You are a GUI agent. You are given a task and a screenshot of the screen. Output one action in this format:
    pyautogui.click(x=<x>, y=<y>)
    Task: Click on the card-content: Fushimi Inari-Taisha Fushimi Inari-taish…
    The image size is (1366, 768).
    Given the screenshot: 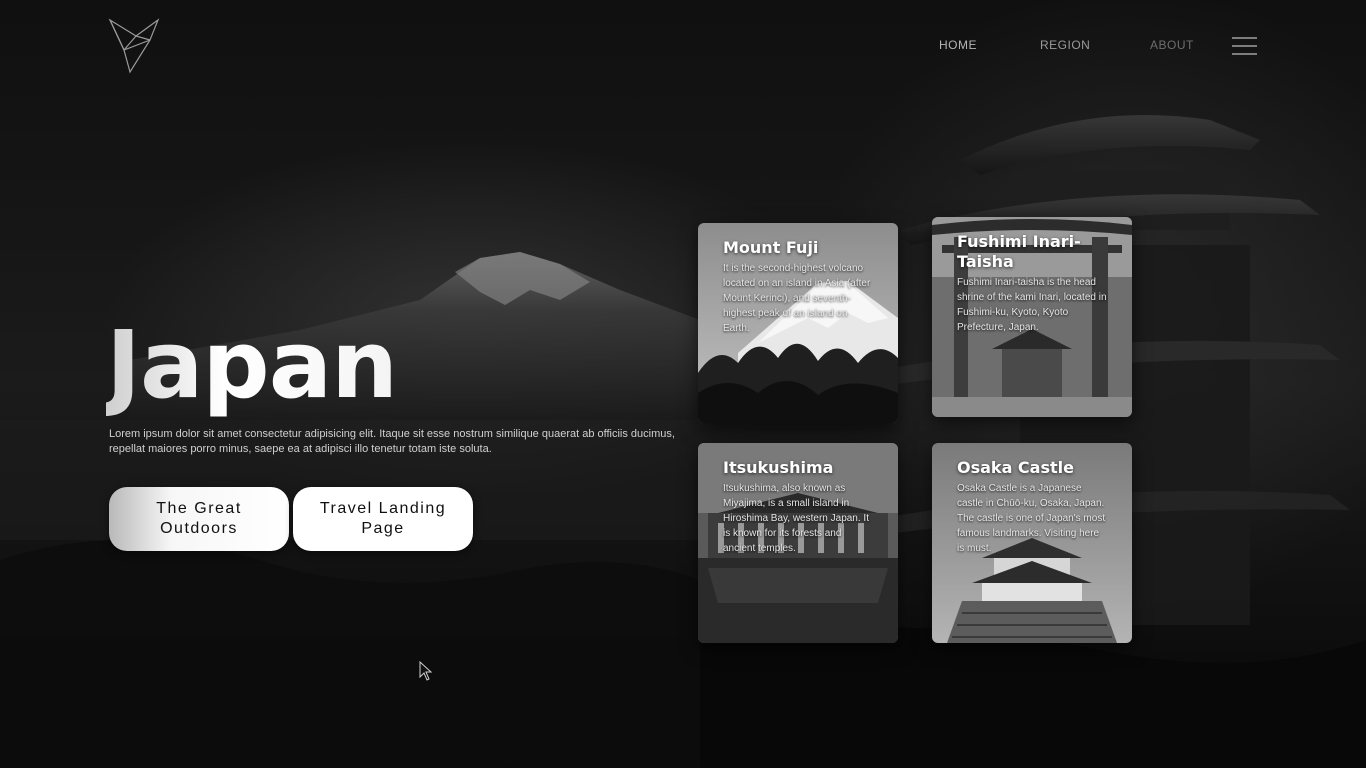 What is the action you would take?
    pyautogui.click(x=1033, y=283)
    